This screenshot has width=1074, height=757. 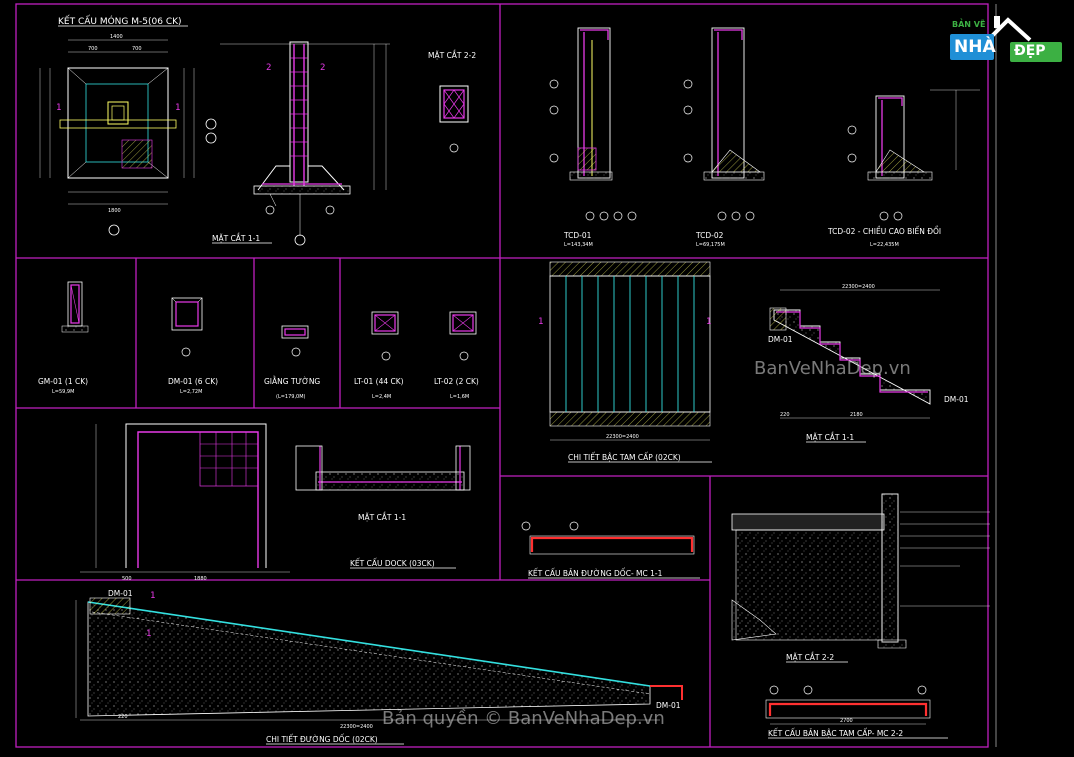 I want to click on tcd-02-length: L=69,175M, so click(x=710, y=245).